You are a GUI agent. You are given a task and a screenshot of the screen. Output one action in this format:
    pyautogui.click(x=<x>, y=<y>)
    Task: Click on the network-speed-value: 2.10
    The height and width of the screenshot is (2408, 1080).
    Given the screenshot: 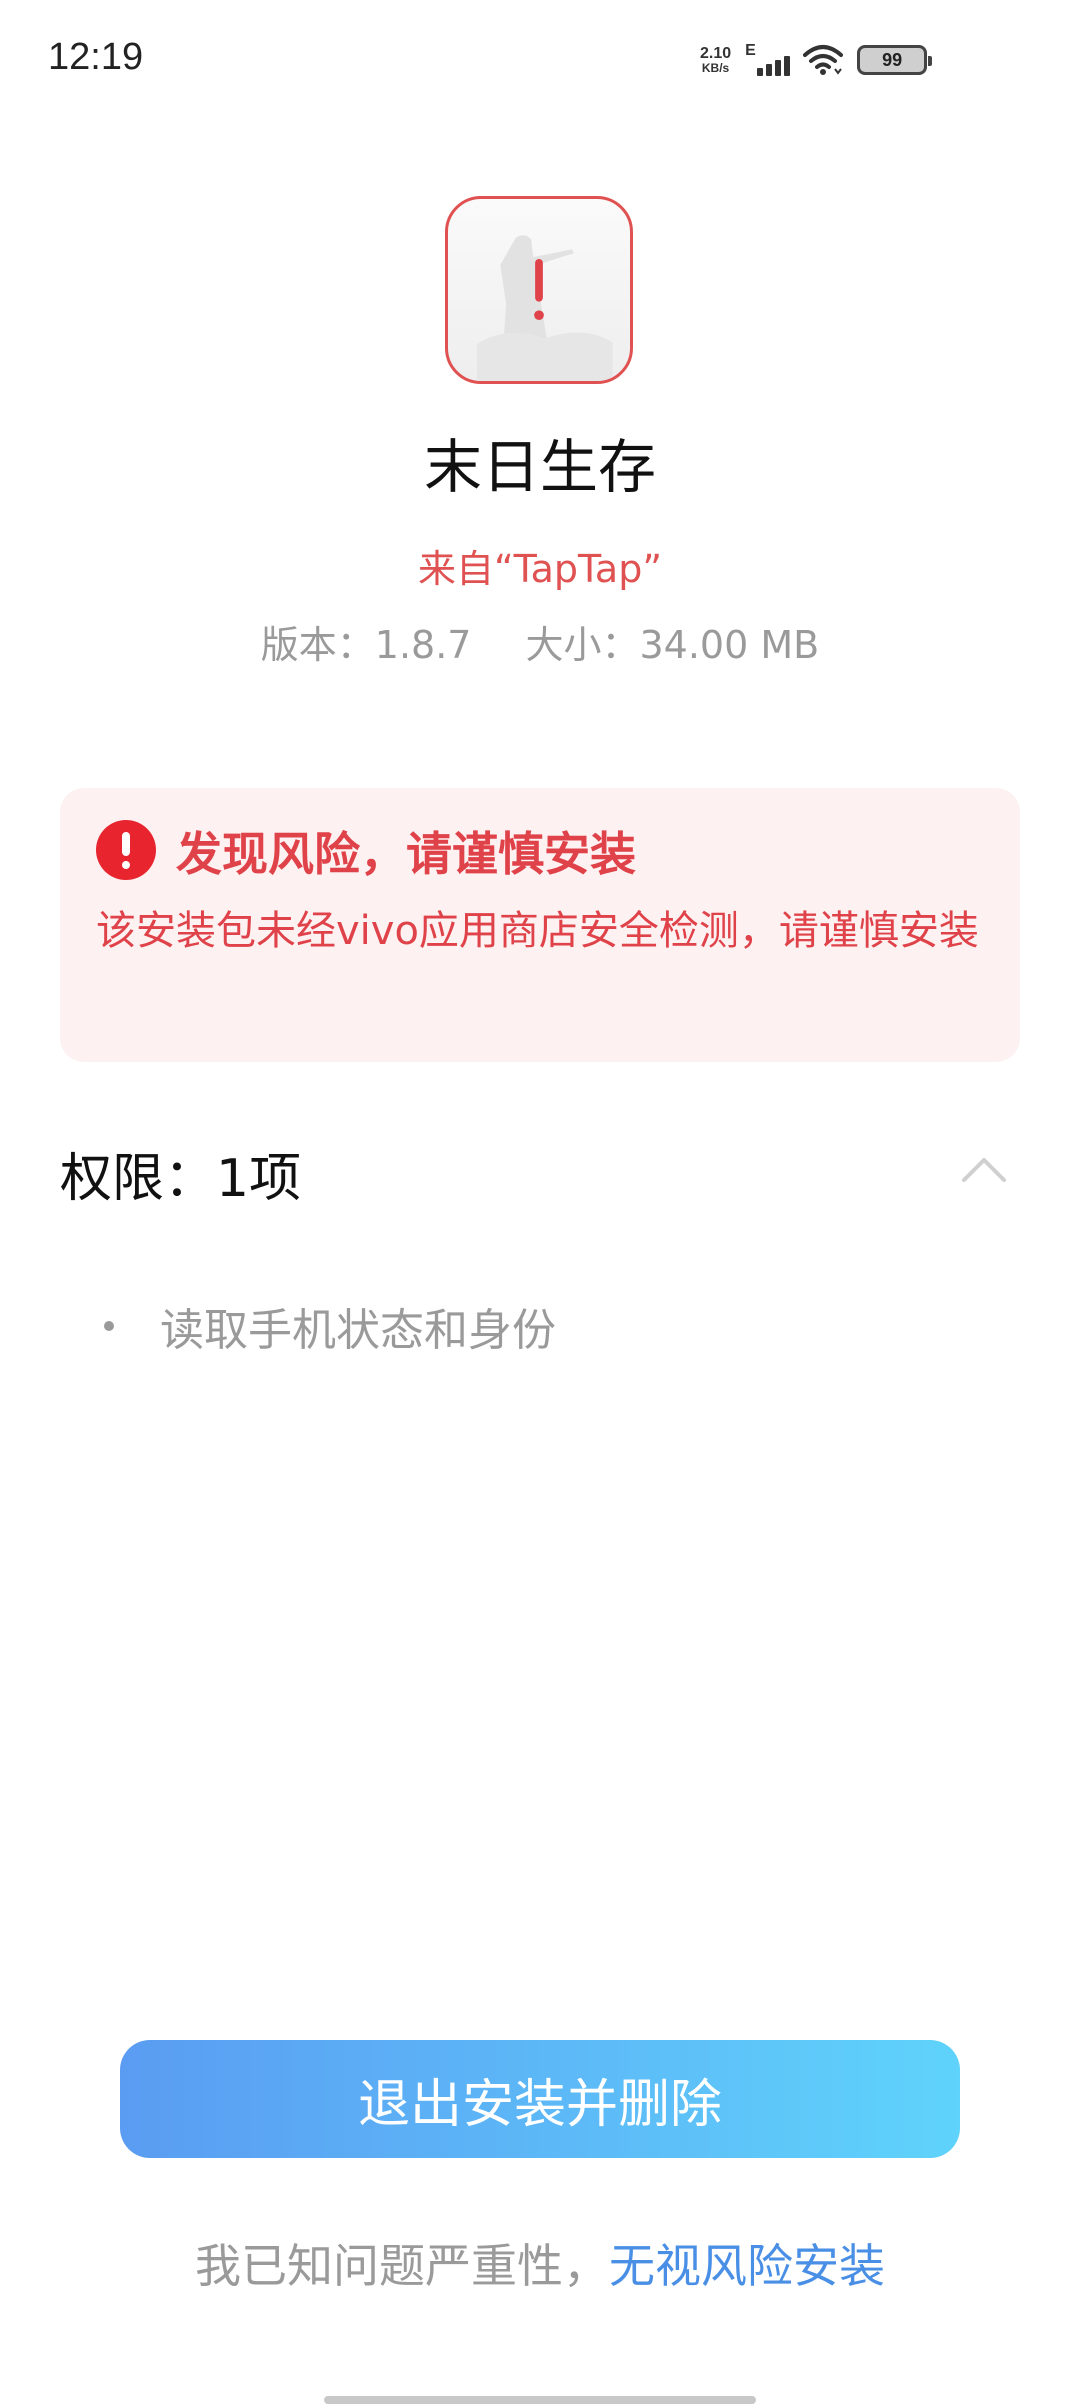 What is the action you would take?
    pyautogui.click(x=716, y=53)
    